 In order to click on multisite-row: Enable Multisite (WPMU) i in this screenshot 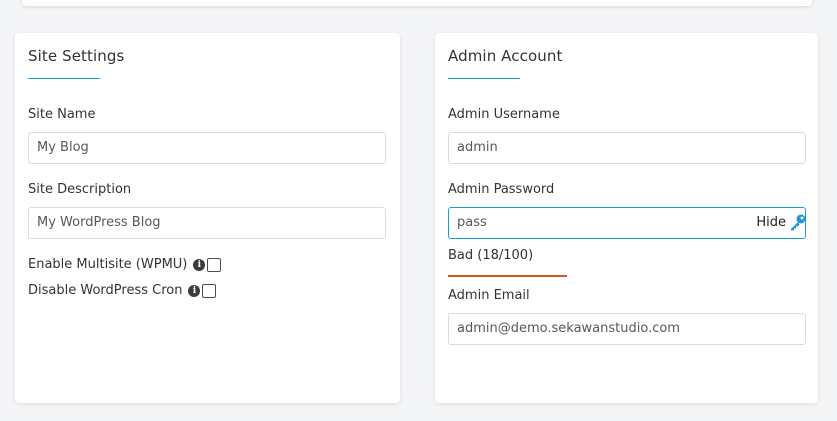, I will do `click(125, 264)`.